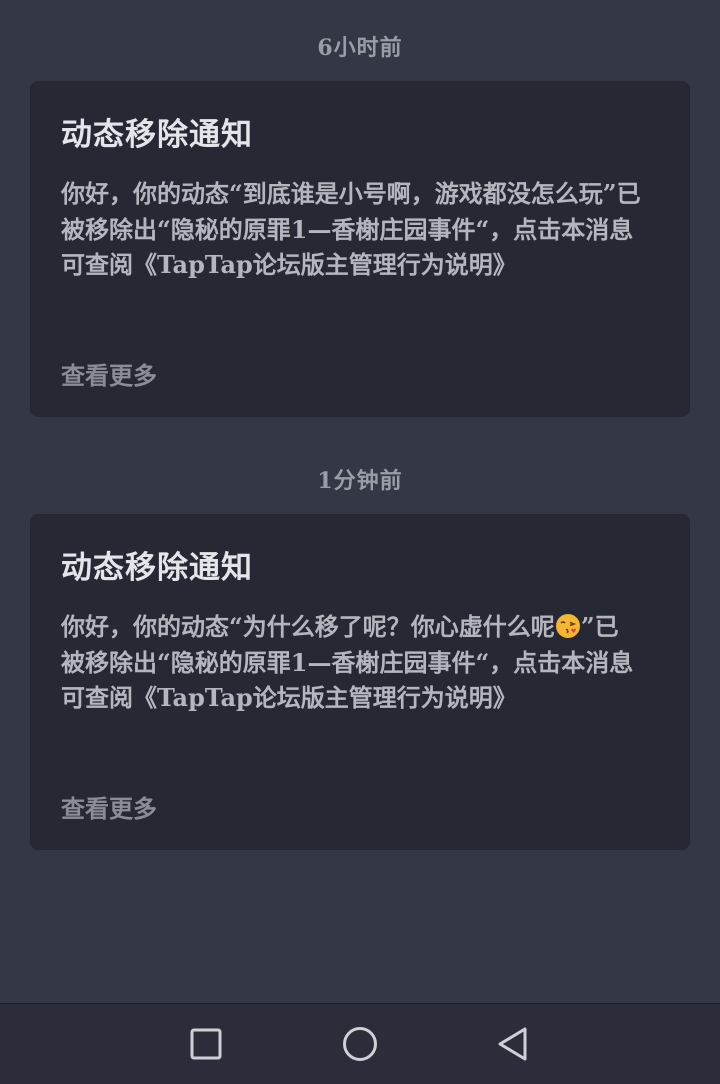 This screenshot has height=1084, width=720. I want to click on recent-apps-button, so click(206, 1044).